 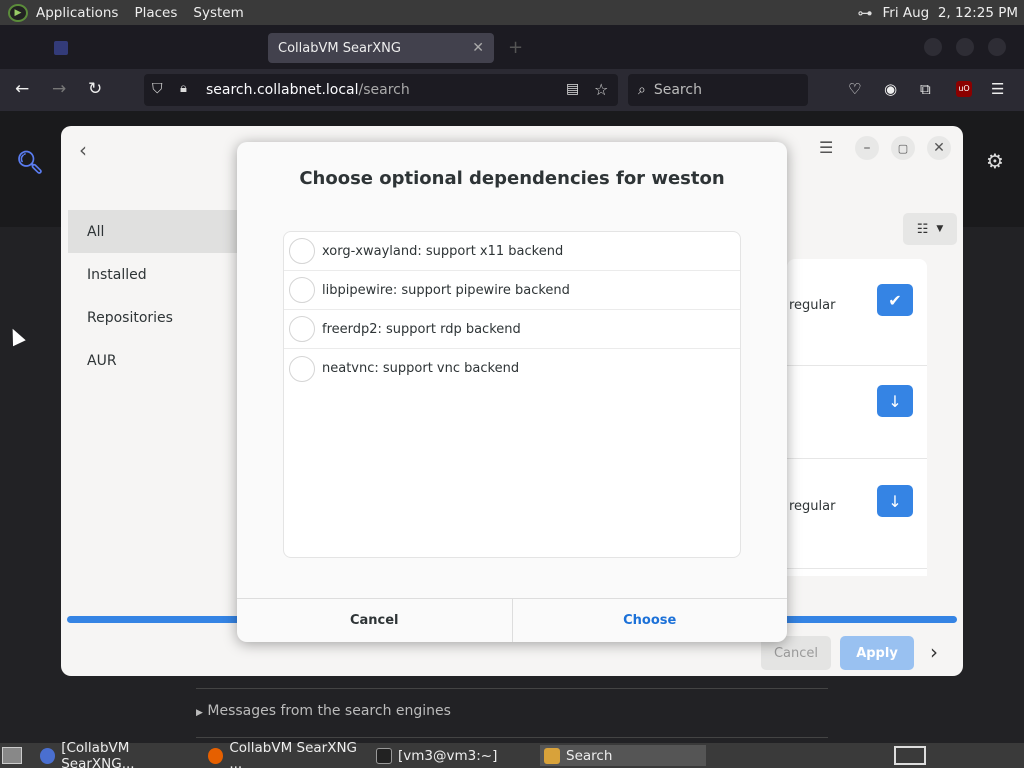 What do you see at coordinates (877, 653) in the screenshot?
I see `apply-button: Apply` at bounding box center [877, 653].